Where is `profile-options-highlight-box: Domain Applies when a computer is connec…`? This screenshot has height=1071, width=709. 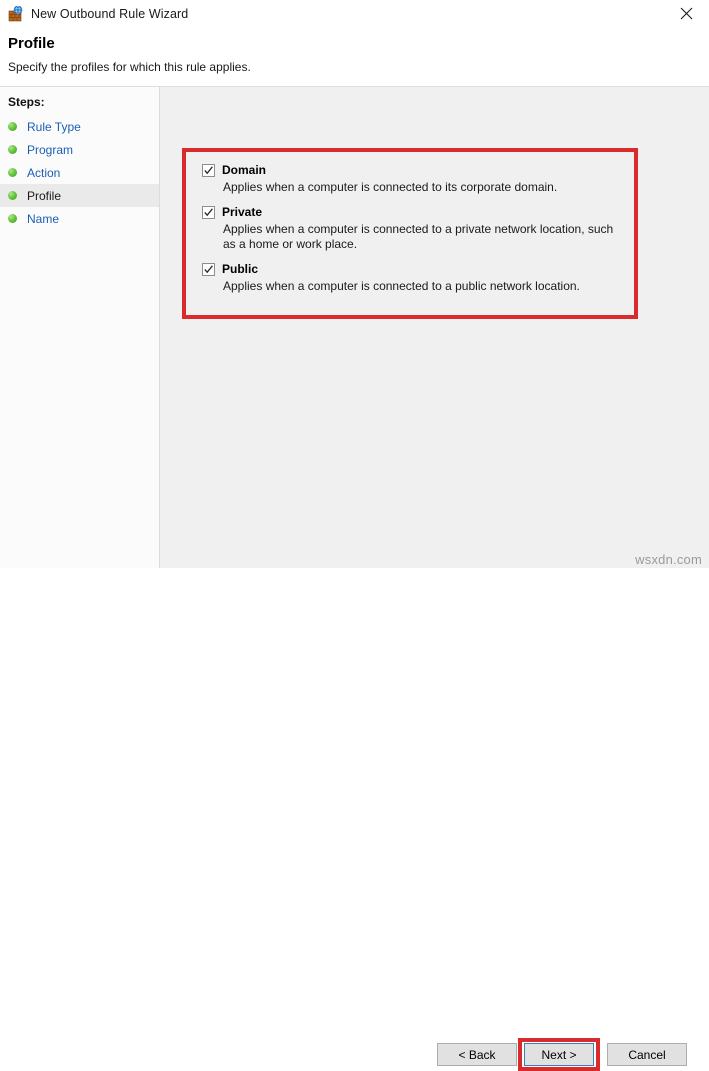 profile-options-highlight-box: Domain Applies when a computer is connec… is located at coordinates (410, 233).